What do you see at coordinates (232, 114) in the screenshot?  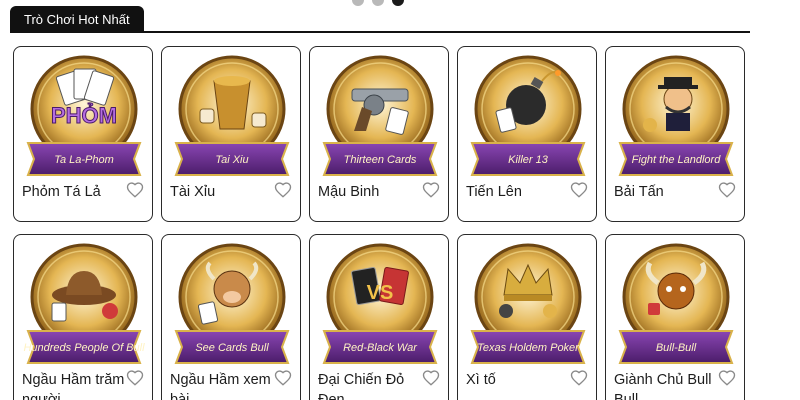 I see `game-thumbnail: Tai Xiu` at bounding box center [232, 114].